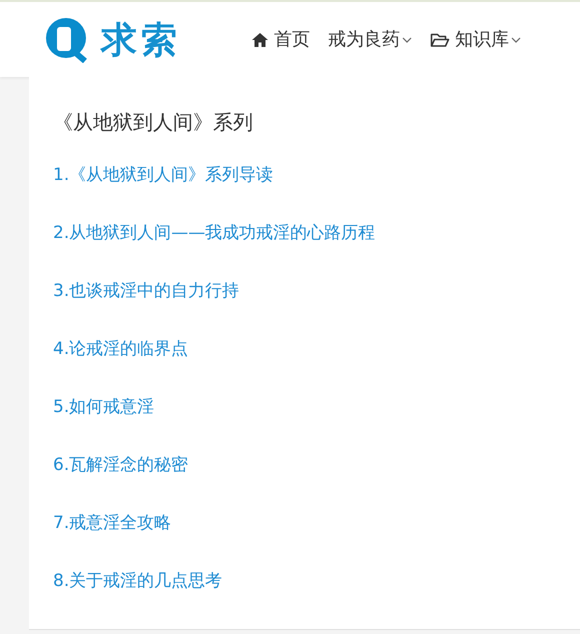  Describe the element at coordinates (440, 40) in the screenshot. I see `folder-icon` at that location.